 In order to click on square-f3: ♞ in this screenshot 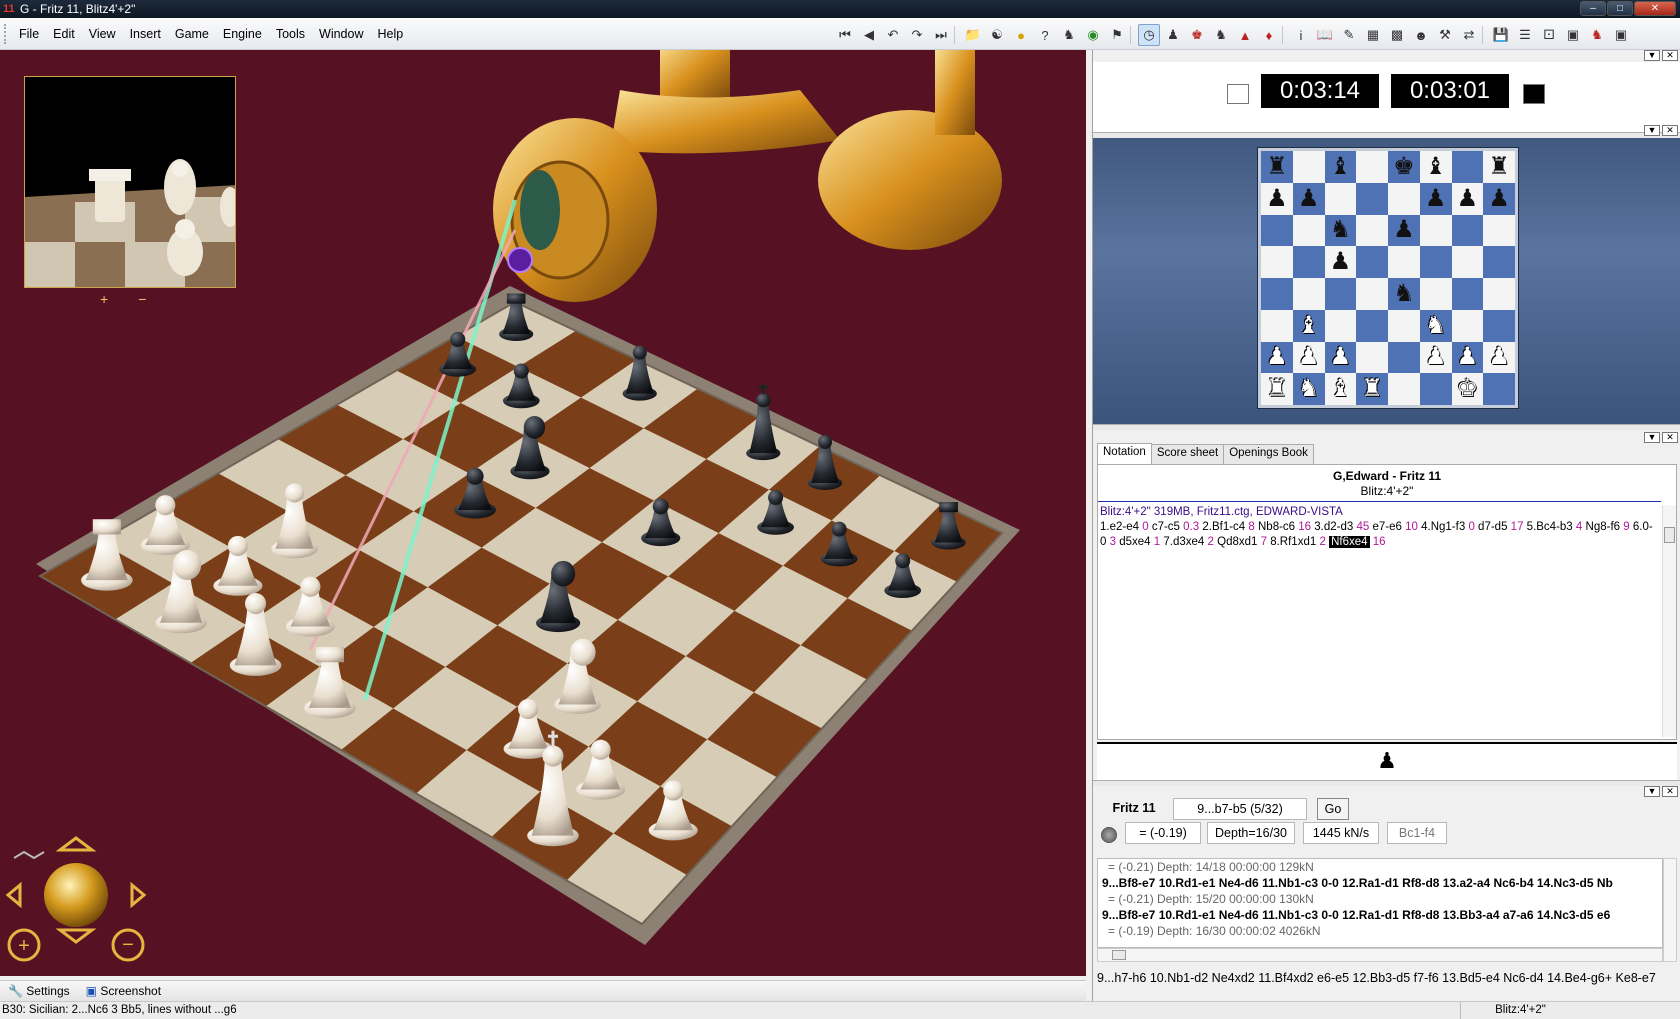, I will do `click(1435, 325)`.